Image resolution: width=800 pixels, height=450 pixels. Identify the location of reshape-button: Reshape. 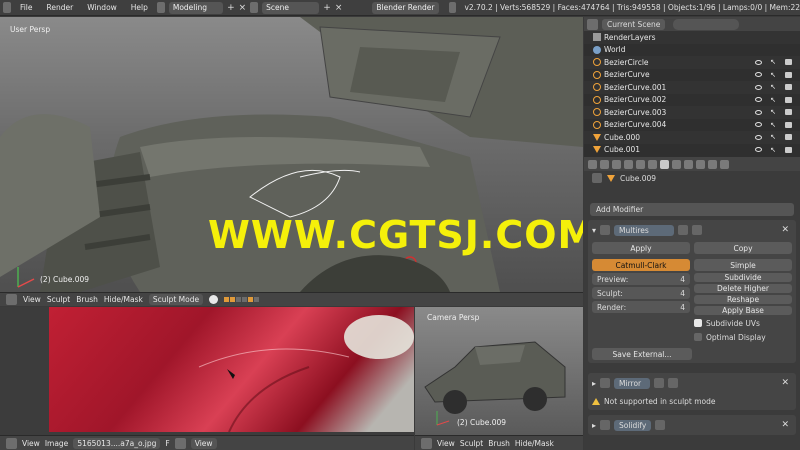
(743, 299).